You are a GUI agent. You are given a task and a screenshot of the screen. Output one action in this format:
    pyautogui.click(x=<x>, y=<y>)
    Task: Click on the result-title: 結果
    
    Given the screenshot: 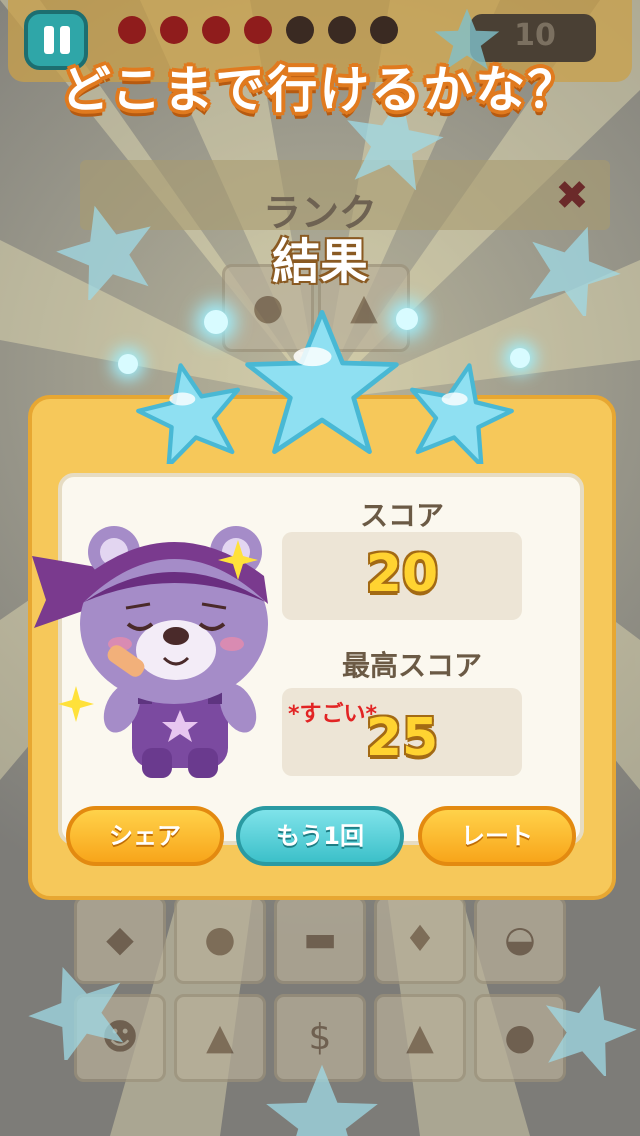 What is the action you would take?
    pyautogui.click(x=319, y=262)
    